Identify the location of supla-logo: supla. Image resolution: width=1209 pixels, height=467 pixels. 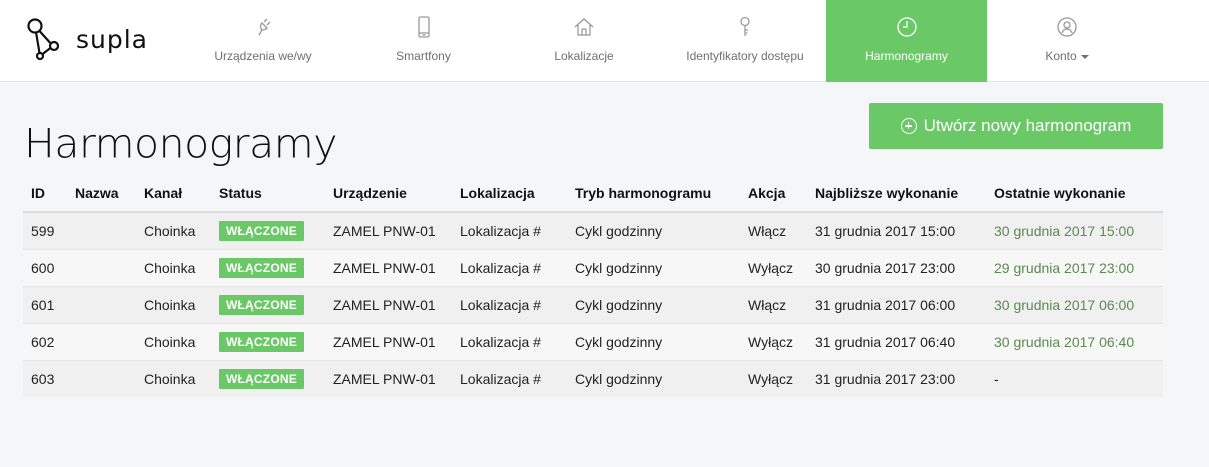
(87, 39).